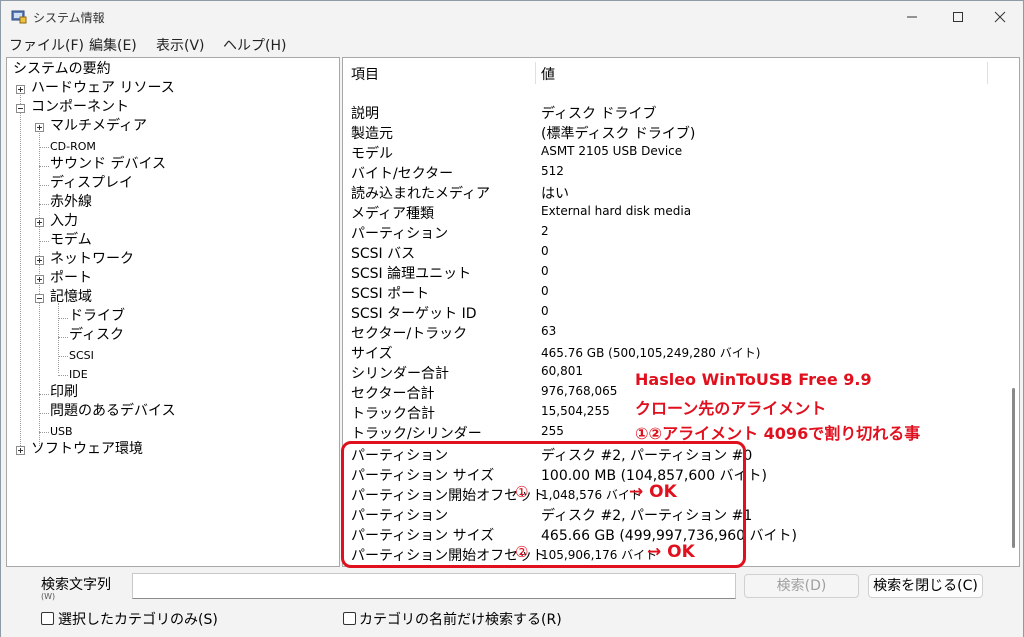 The height and width of the screenshot is (637, 1024). What do you see at coordinates (555, 194) in the screenshot?
I see `row-value: はい` at bounding box center [555, 194].